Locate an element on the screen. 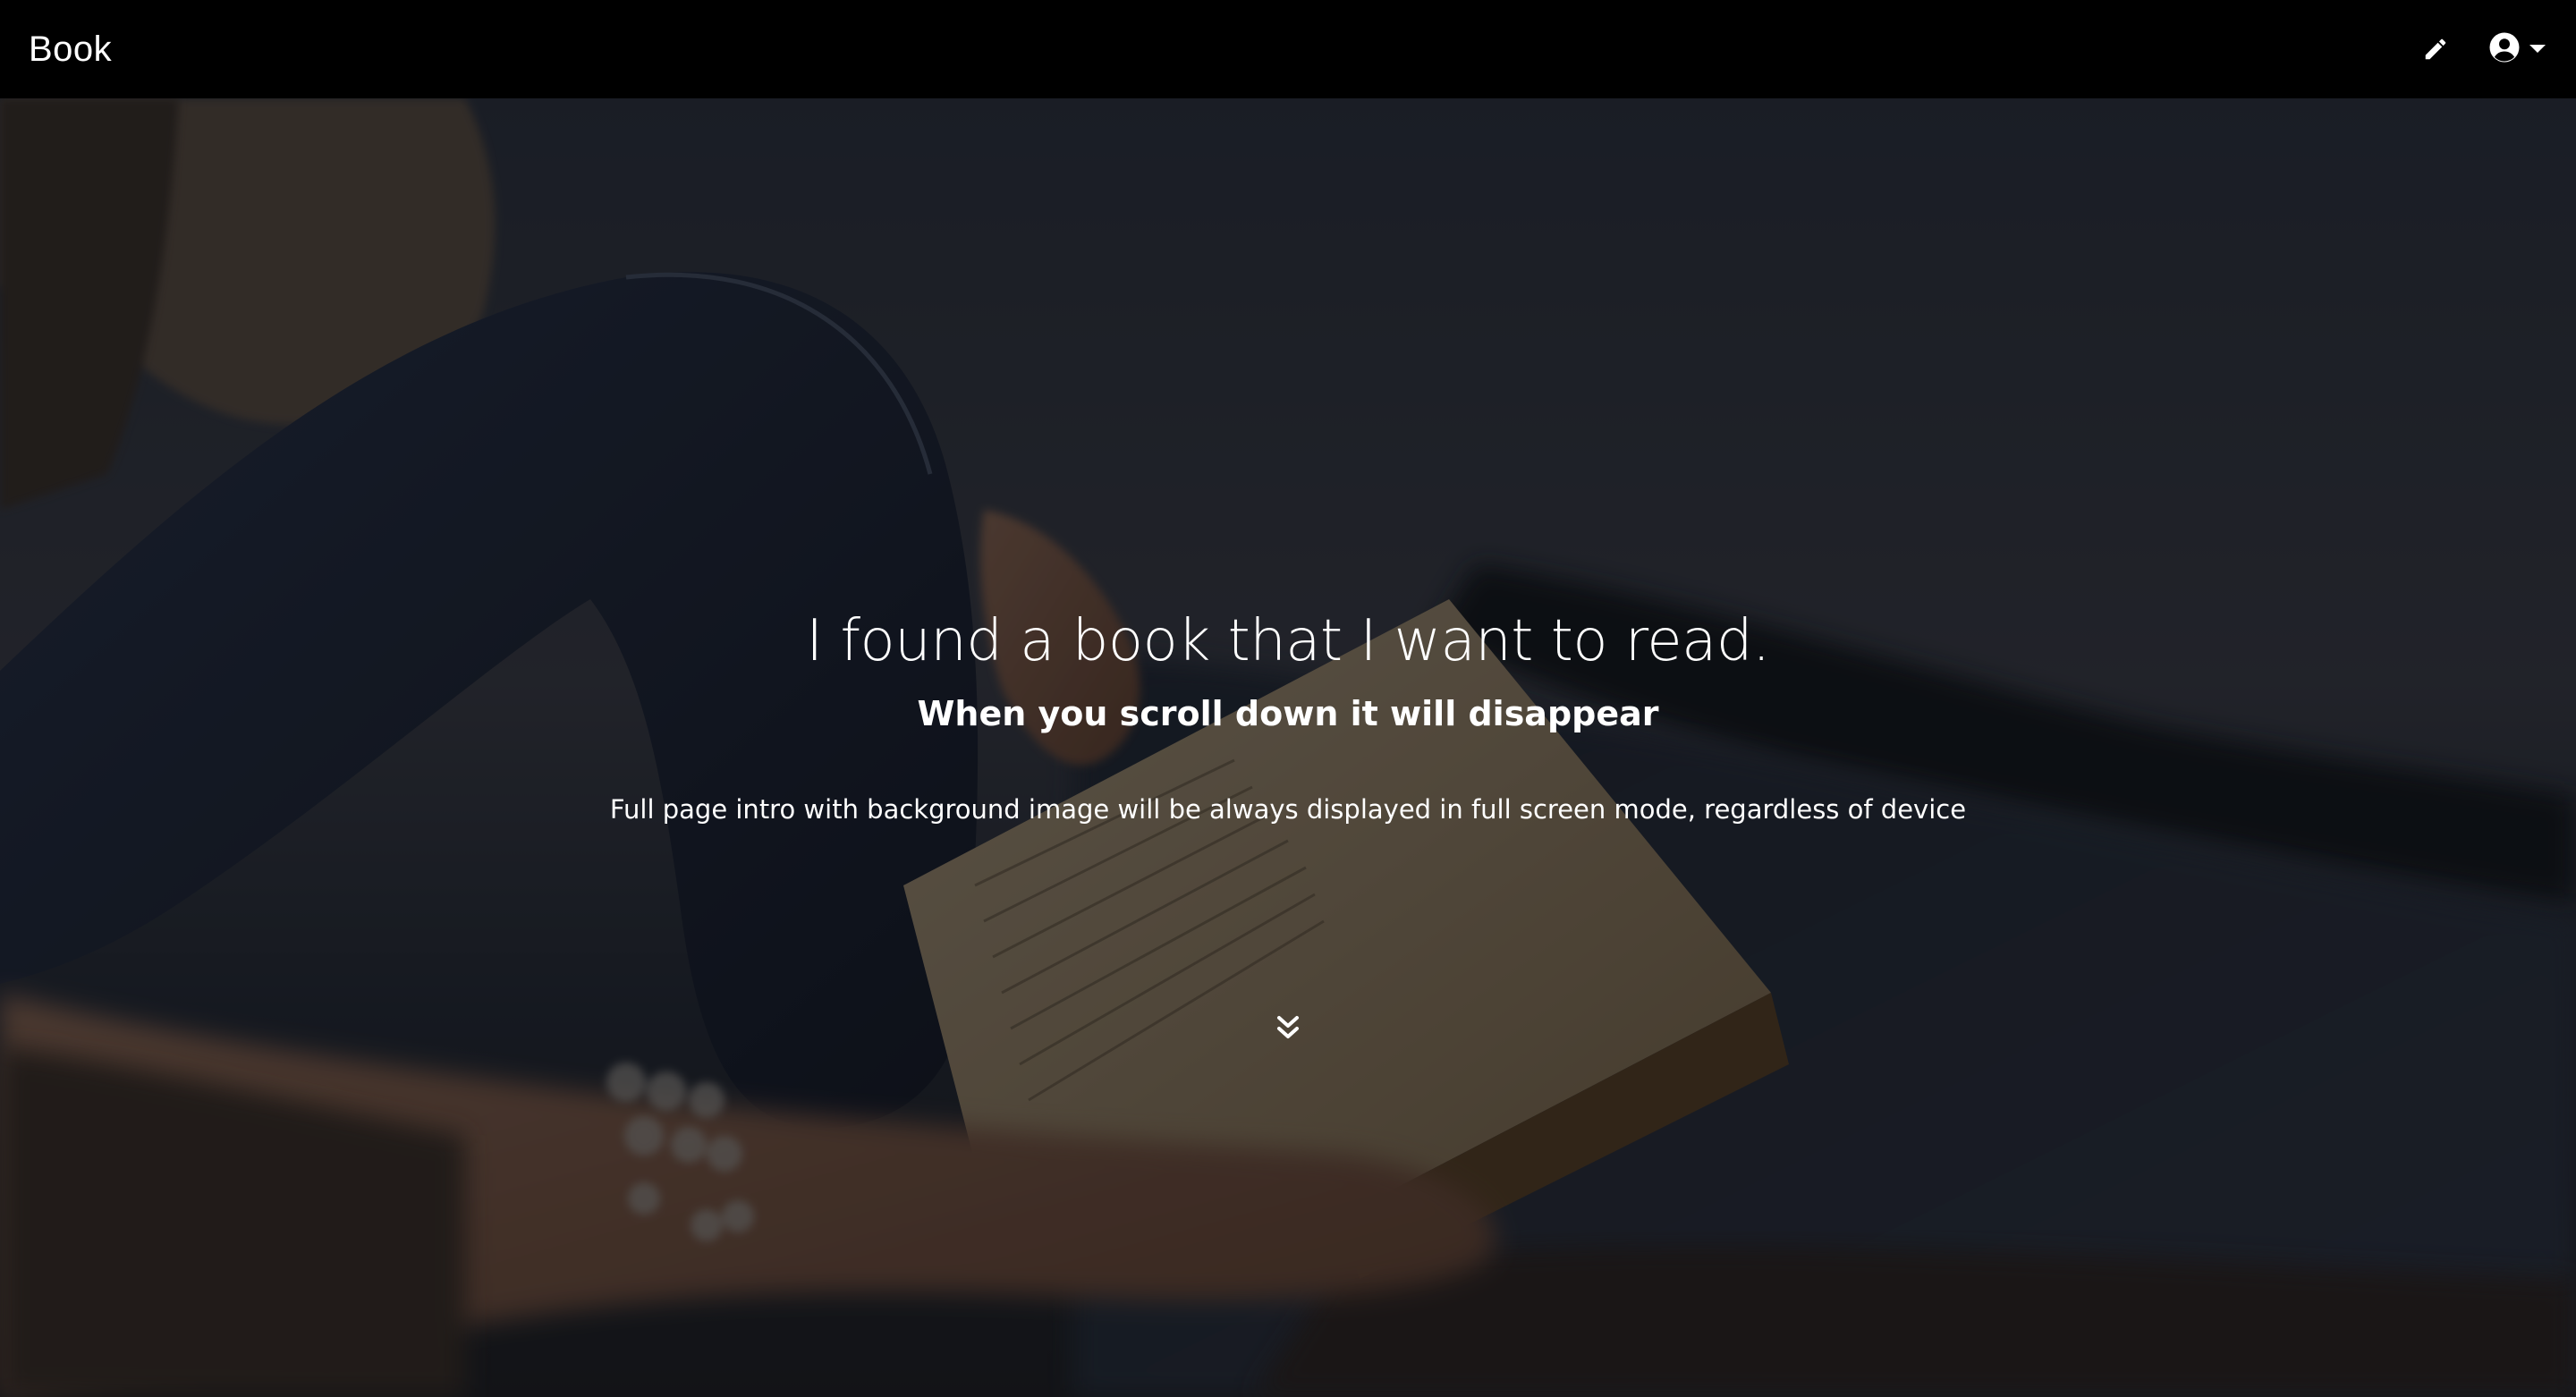 Image resolution: width=2576 pixels, height=1397 pixels. brand-link: Book is located at coordinates (70, 50).